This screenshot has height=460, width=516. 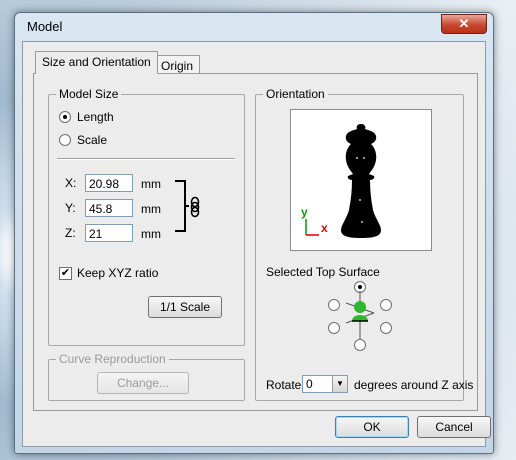 I want to click on y-axis-label: Y:, so click(x=70, y=208).